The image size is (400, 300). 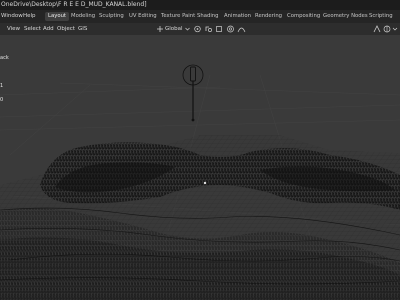 What do you see at coordinates (2, 100) in the screenshot?
I see `side-label: 0` at bounding box center [2, 100].